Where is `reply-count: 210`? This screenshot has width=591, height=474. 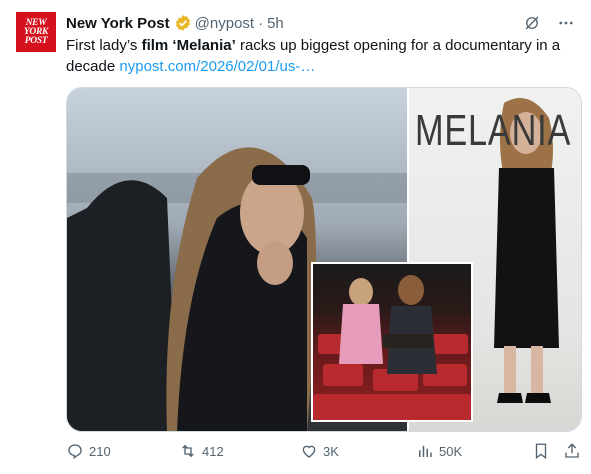
reply-count: 210 is located at coordinates (100, 451).